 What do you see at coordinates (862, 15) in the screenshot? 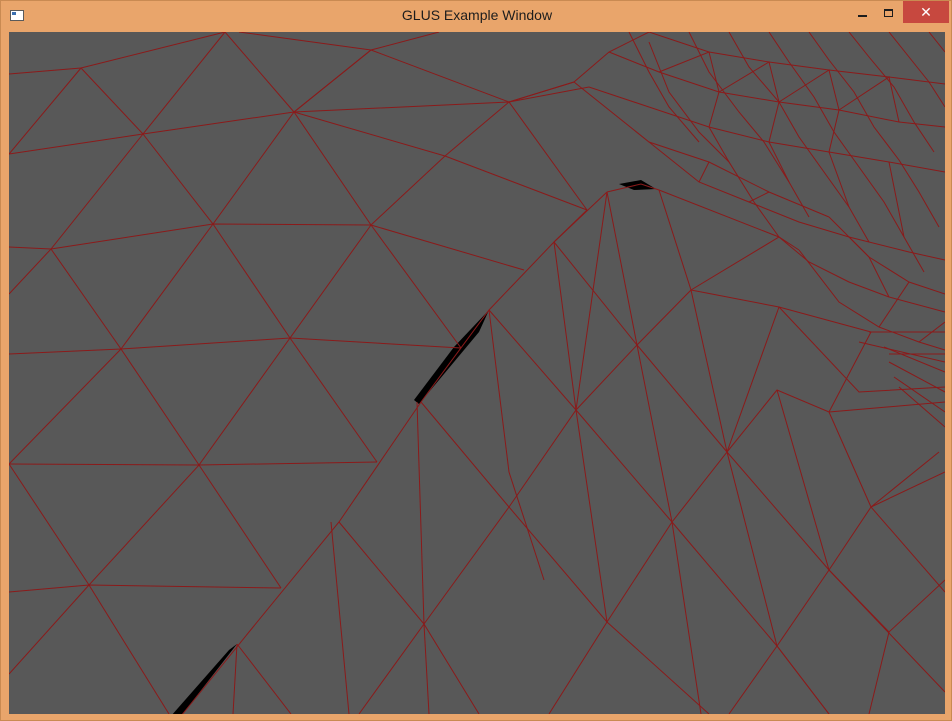
I see `minimize-icon` at bounding box center [862, 15].